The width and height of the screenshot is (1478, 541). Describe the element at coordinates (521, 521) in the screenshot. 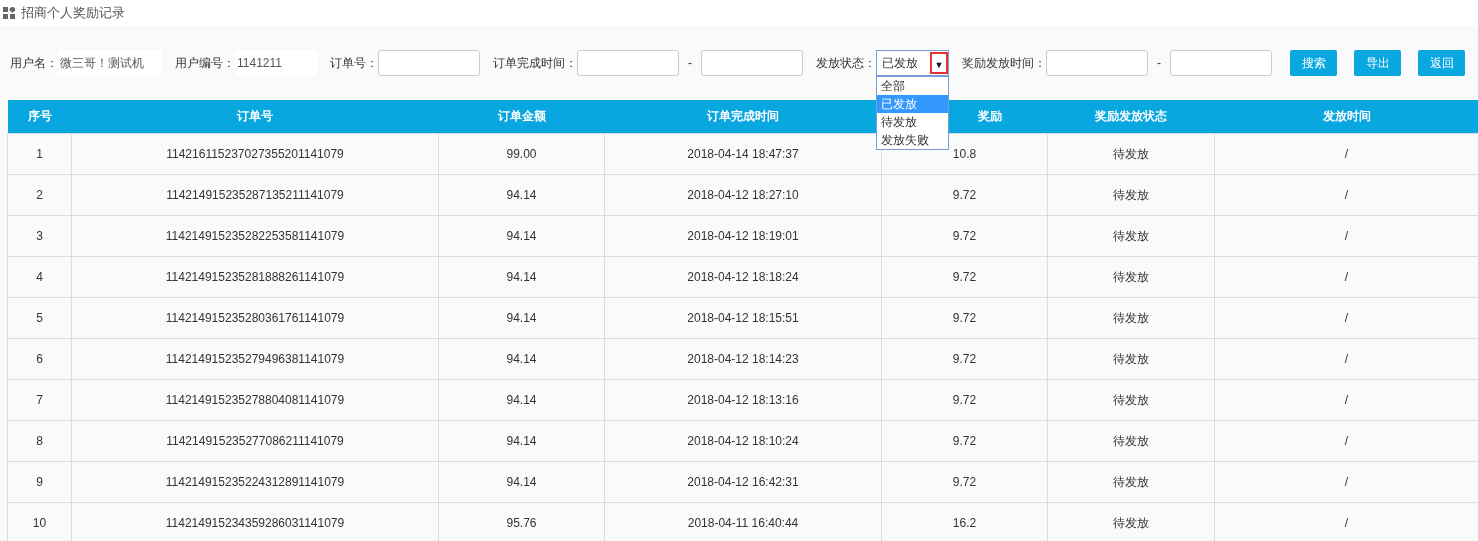

I see `table-cell: 95.76` at that location.